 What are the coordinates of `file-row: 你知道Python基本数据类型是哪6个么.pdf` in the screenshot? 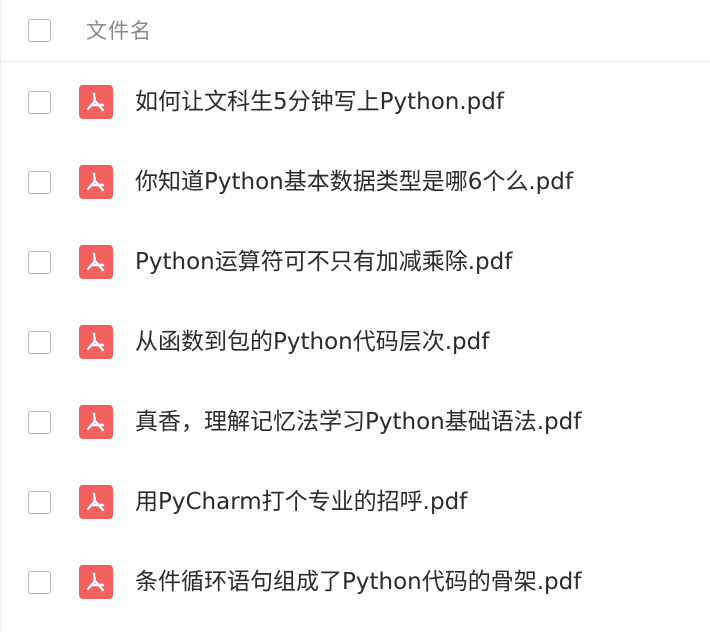 It's located at (355, 182).